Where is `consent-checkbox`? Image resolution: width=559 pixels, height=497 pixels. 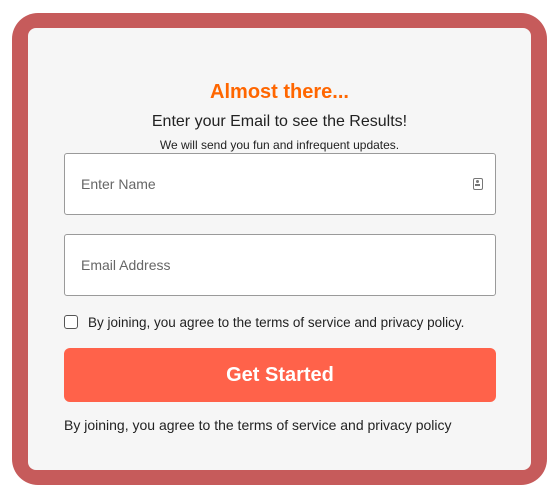 consent-checkbox is located at coordinates (71, 322).